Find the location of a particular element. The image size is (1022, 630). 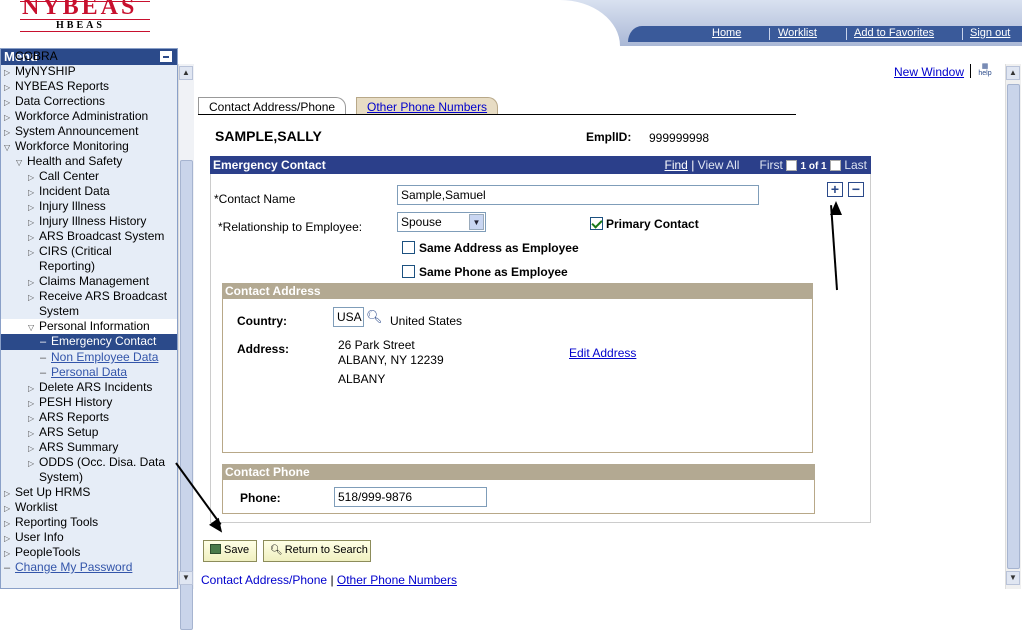

address-line-1: 26 Park Street is located at coordinates (376, 345).